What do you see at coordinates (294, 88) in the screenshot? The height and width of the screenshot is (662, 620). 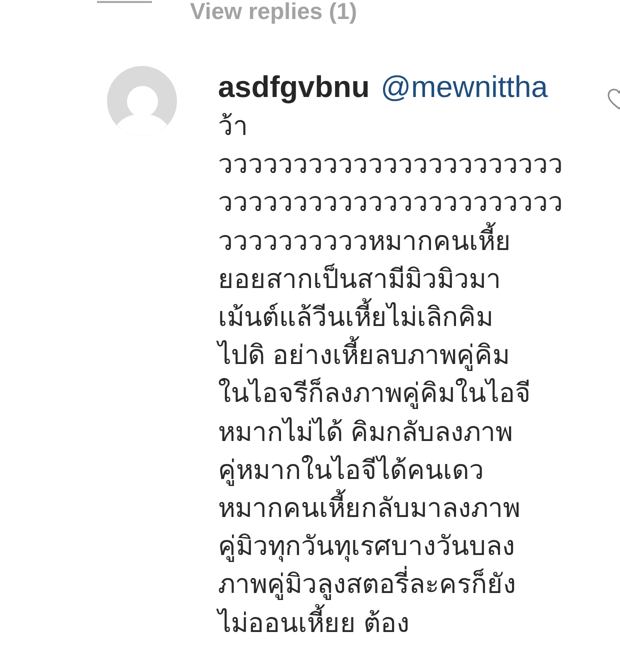 I see `username-link: asdfgvbnu` at bounding box center [294, 88].